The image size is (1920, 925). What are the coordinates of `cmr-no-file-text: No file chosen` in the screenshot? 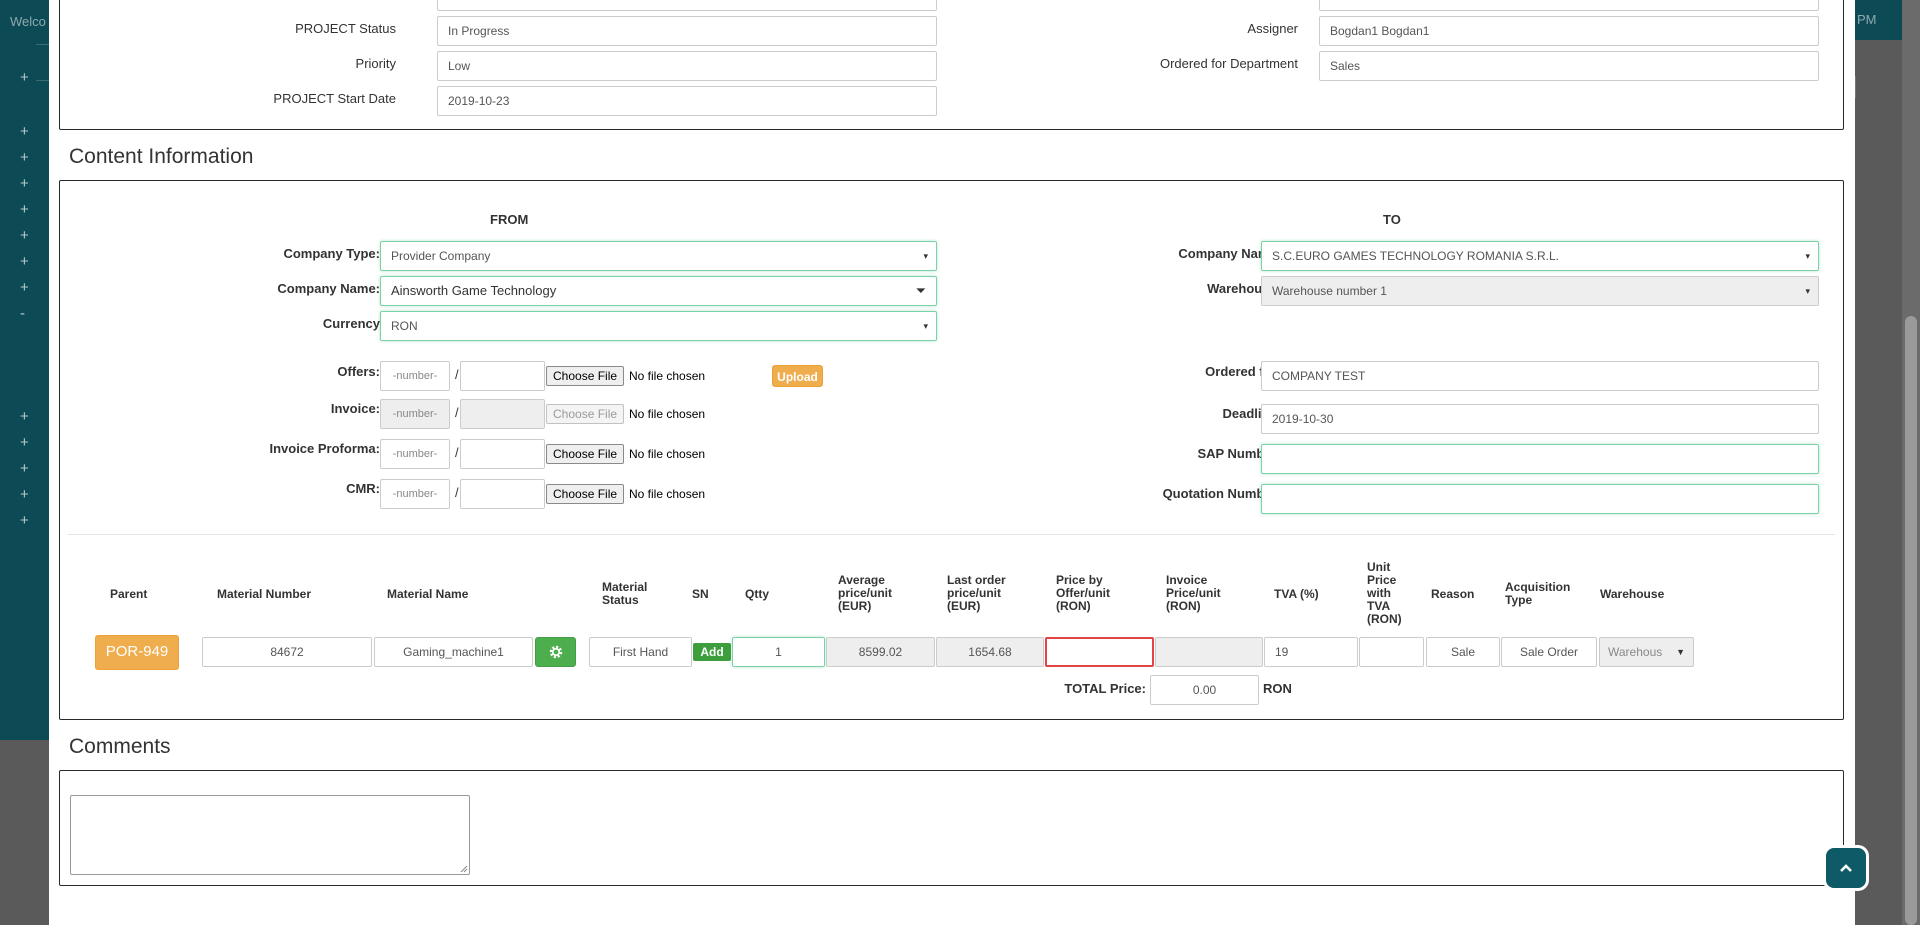 It's located at (667, 494).